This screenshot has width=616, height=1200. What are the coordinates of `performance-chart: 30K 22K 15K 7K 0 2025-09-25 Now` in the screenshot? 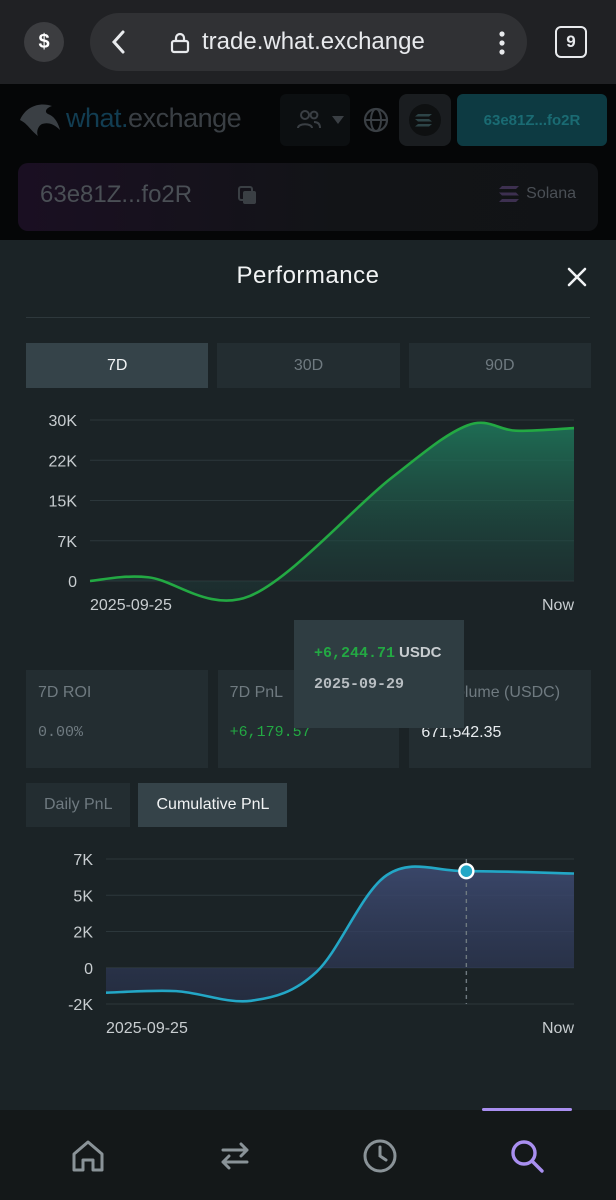 It's located at (312, 513).